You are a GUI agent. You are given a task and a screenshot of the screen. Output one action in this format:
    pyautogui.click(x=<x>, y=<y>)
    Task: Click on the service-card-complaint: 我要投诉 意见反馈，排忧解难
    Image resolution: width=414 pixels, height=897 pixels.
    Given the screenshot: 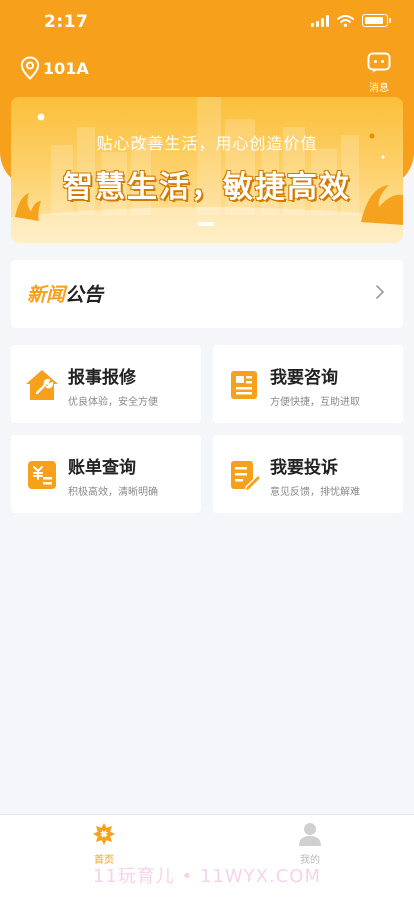 What is the action you would take?
    pyautogui.click(x=308, y=474)
    